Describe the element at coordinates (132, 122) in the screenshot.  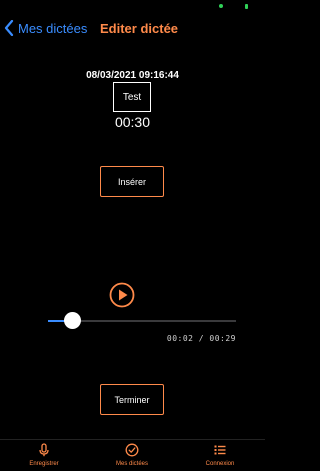
I see `dictation-duration: 00:30` at that location.